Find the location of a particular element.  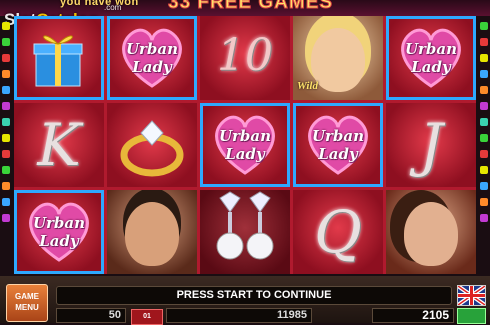

symbol-ten: 10 is located at coordinates (245, 58).